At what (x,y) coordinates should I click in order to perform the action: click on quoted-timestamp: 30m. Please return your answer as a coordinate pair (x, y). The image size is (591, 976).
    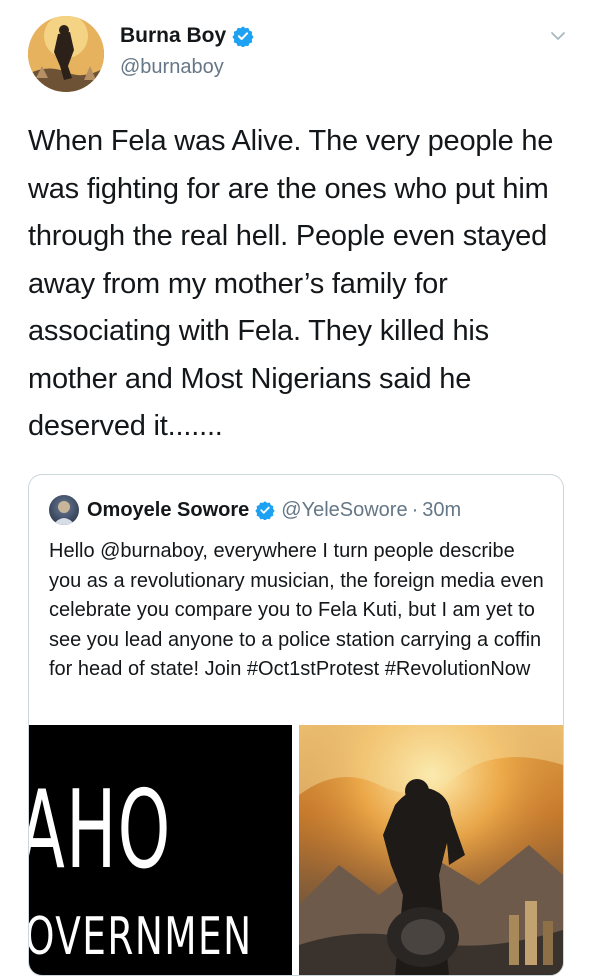
    Looking at the image, I should click on (442, 509).